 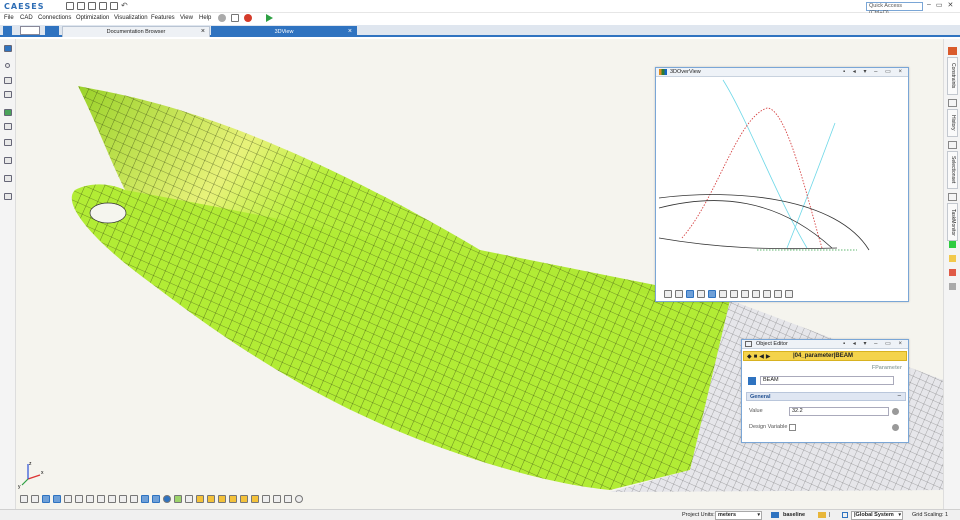 I want to click on save-as-icon, so click(x=114, y=6).